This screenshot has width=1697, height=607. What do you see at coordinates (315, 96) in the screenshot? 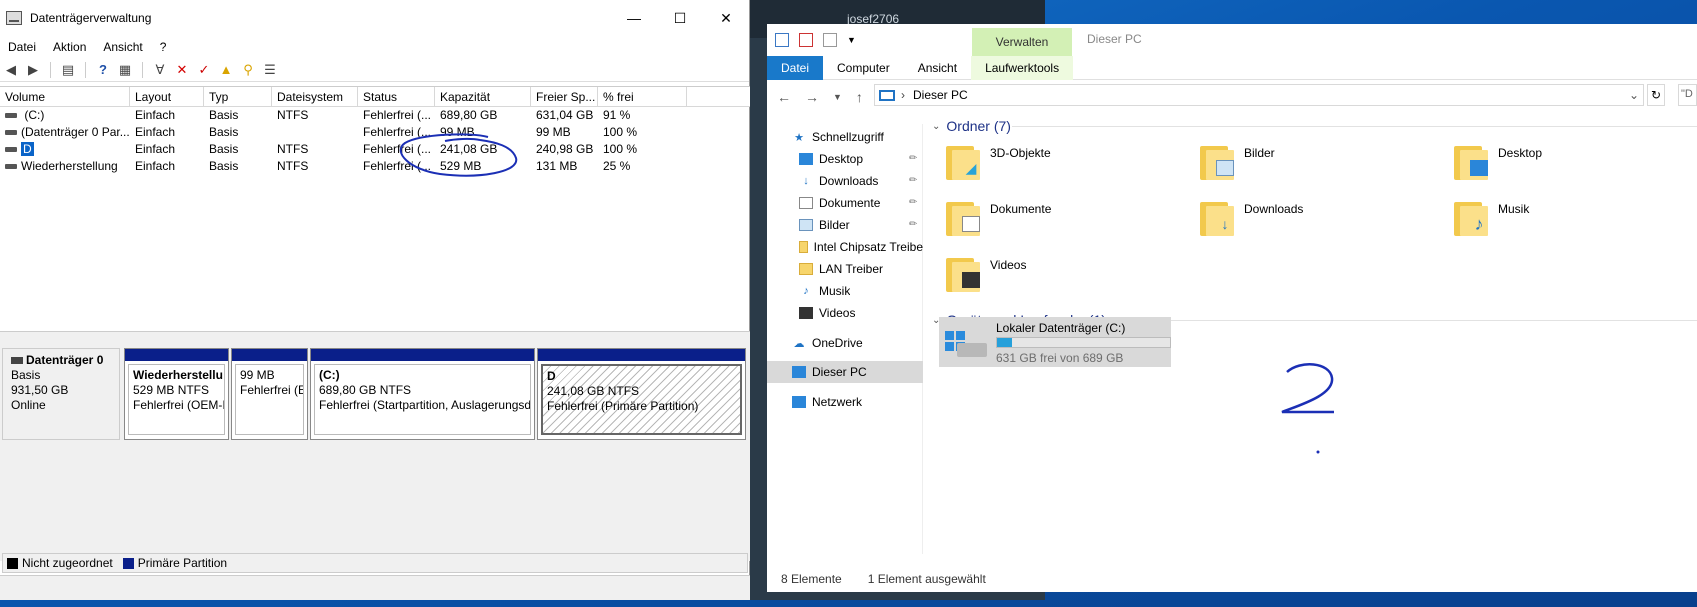
I see `col-dateisystem: Dateisystem` at bounding box center [315, 96].